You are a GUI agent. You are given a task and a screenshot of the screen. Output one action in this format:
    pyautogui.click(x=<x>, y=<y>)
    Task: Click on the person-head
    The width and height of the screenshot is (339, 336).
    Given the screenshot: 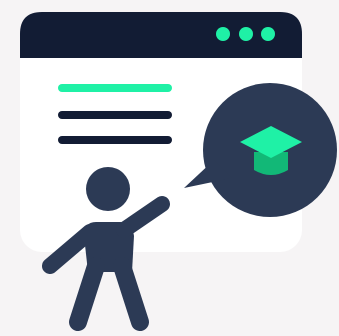 What is the action you would take?
    pyautogui.click(x=108, y=189)
    